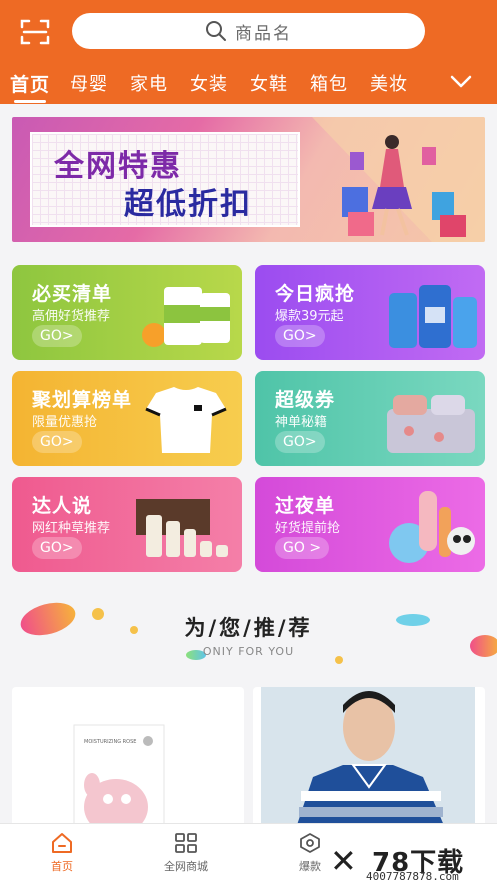 This screenshot has height=883, width=497. I want to click on search-placeholder: 商品名, so click(263, 33).